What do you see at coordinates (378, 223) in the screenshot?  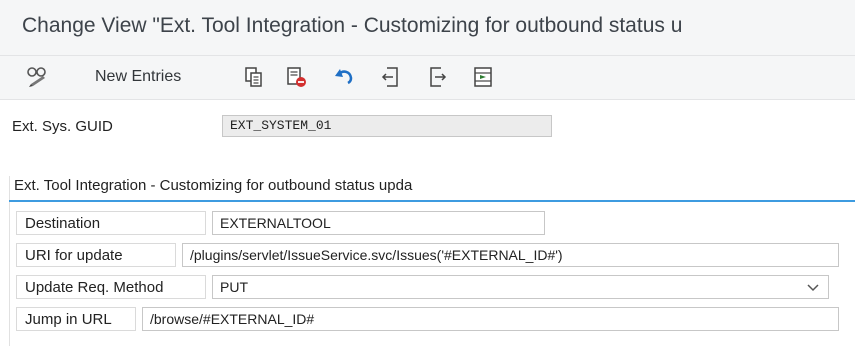 I see `destination-field: EXTERNALTOOL` at bounding box center [378, 223].